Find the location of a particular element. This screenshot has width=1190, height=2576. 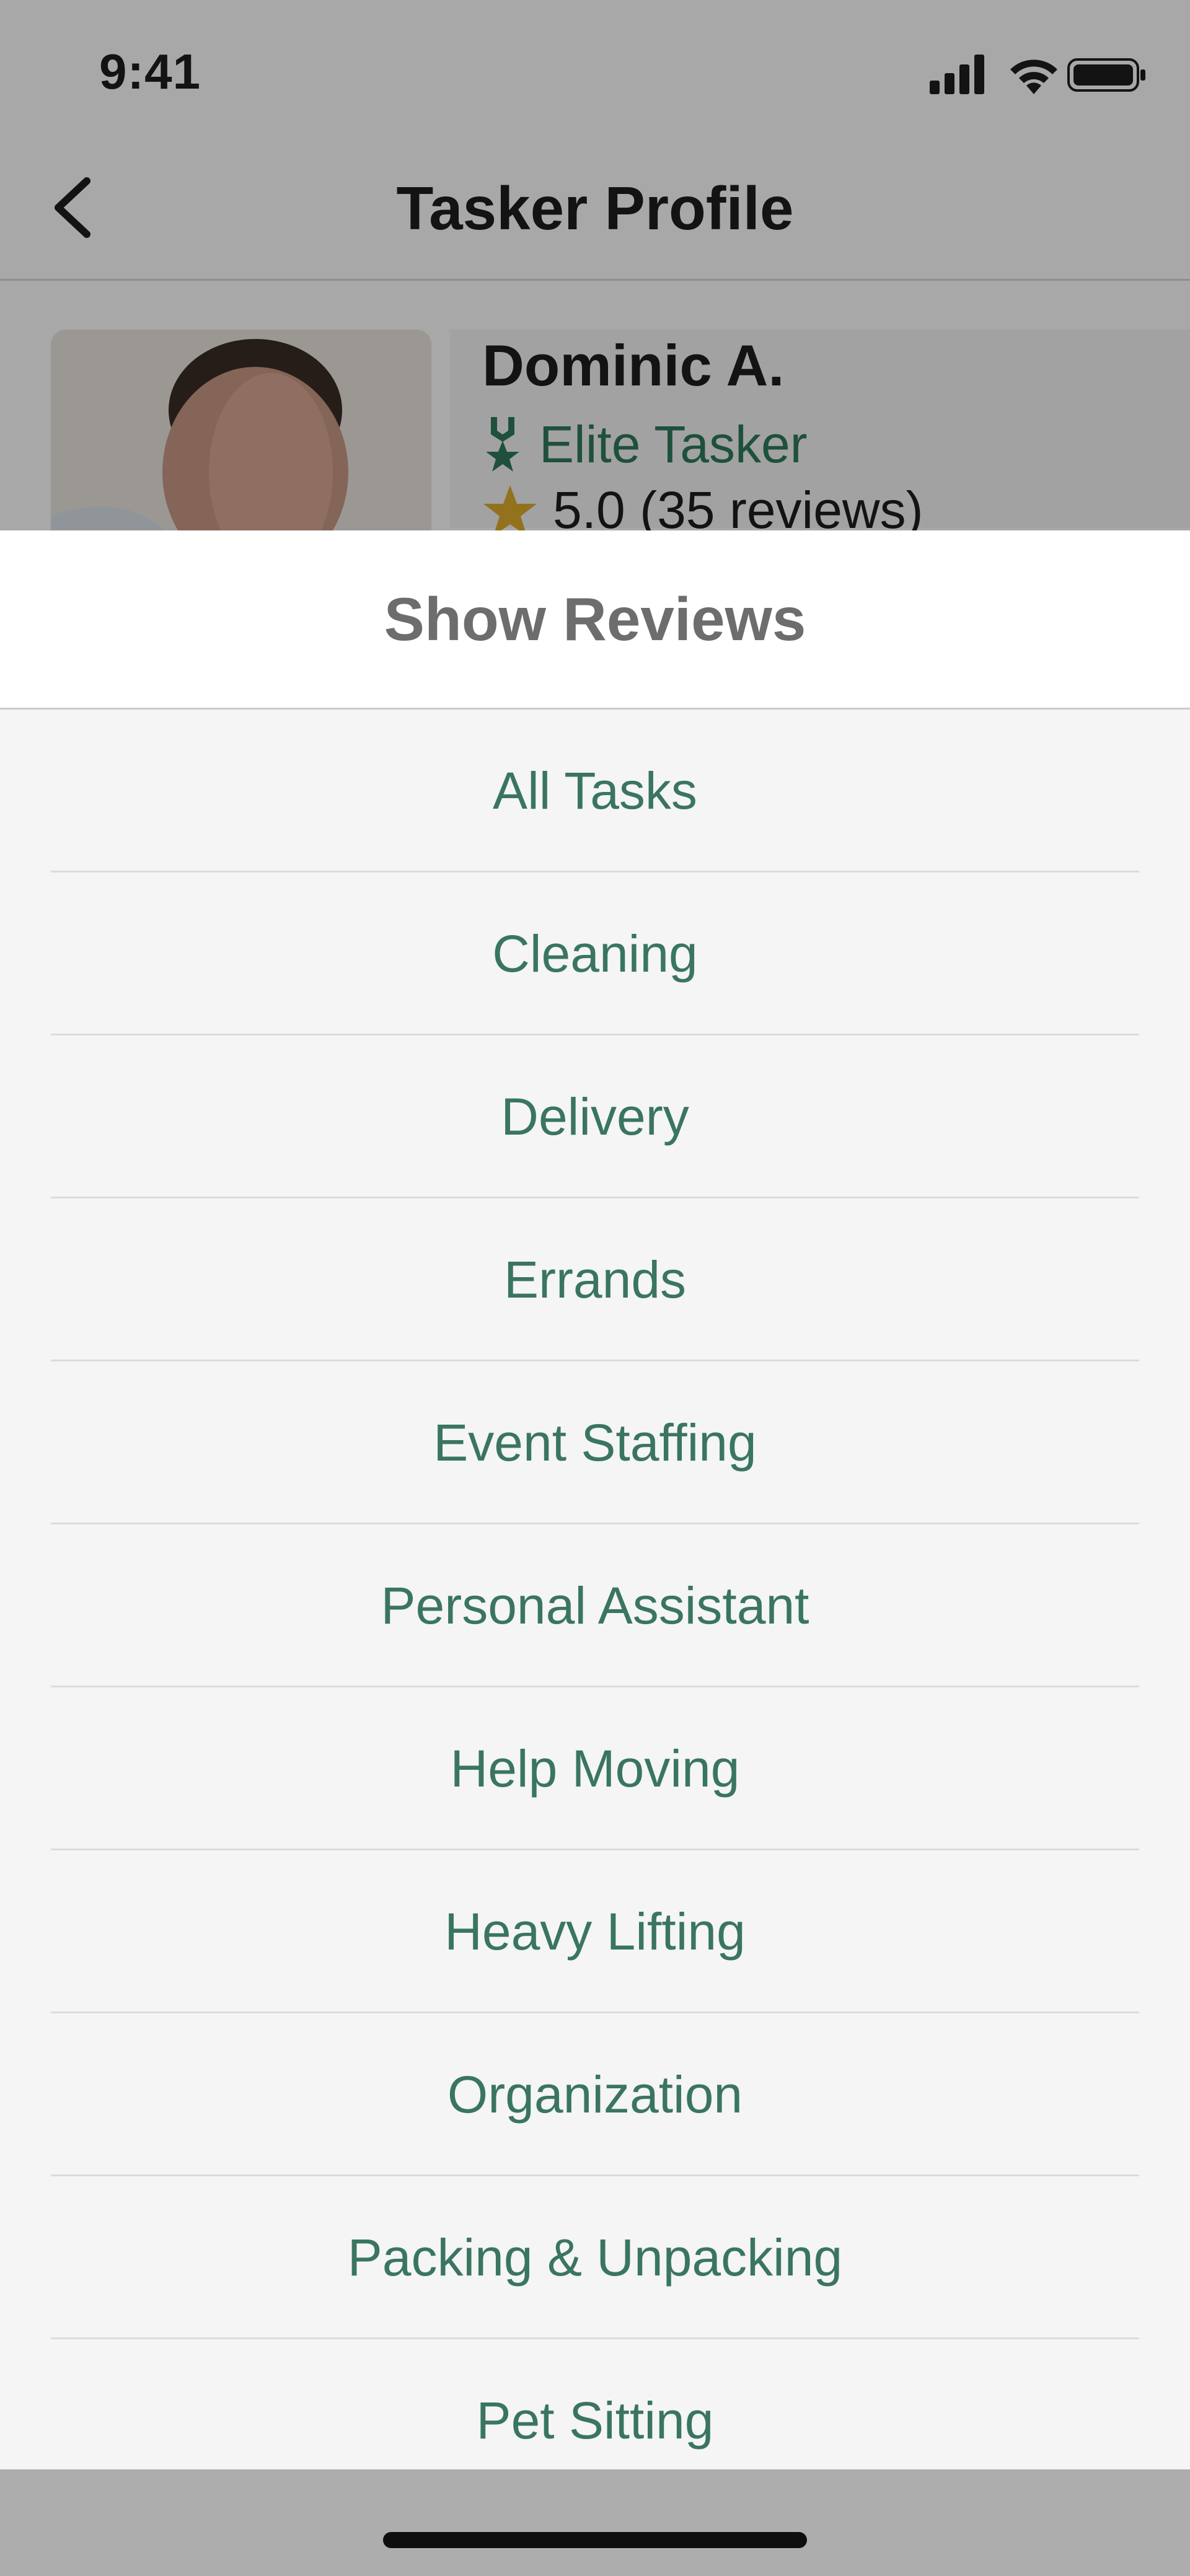

sheet-header: Show Reviews is located at coordinates (595, 620).